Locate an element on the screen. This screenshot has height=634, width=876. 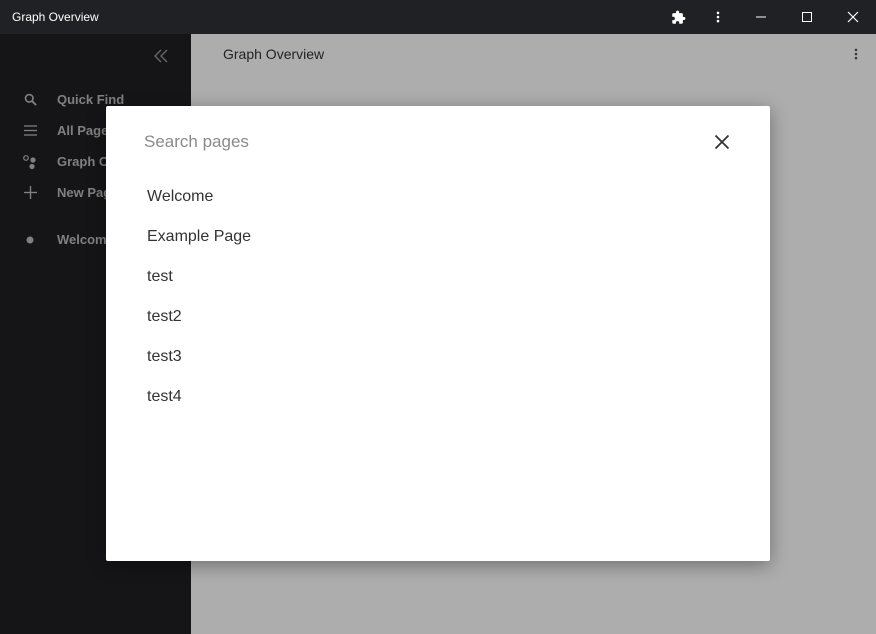
window-close-button is located at coordinates (853, 17).